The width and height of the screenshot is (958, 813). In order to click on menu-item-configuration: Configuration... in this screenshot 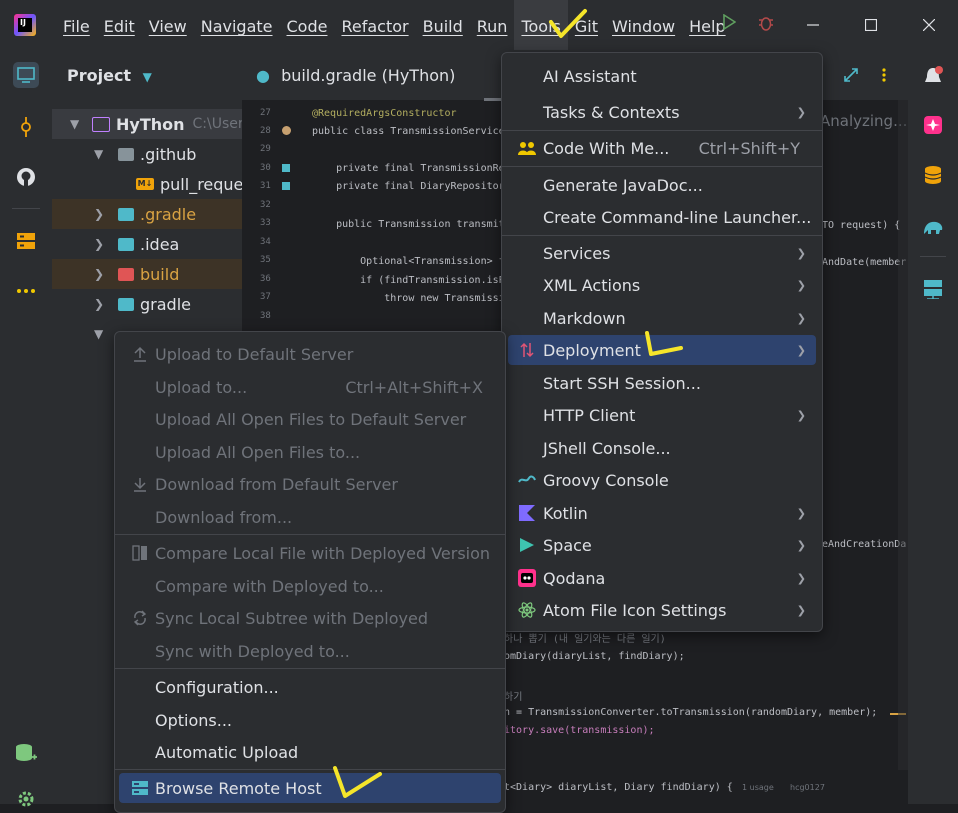, I will do `click(310, 687)`.